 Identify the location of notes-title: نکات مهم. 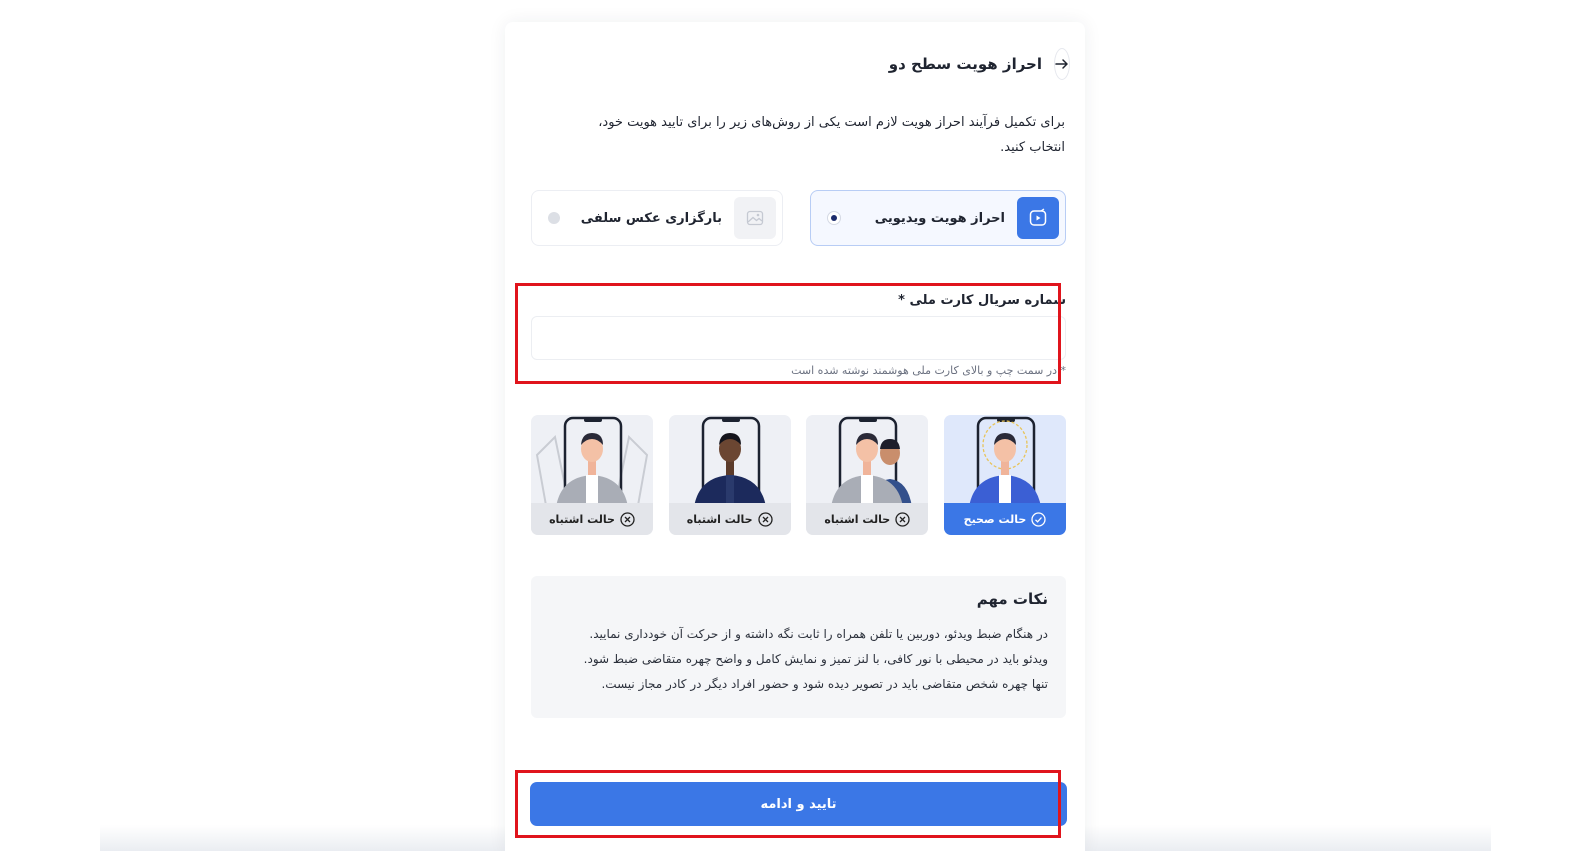
(1012, 599).